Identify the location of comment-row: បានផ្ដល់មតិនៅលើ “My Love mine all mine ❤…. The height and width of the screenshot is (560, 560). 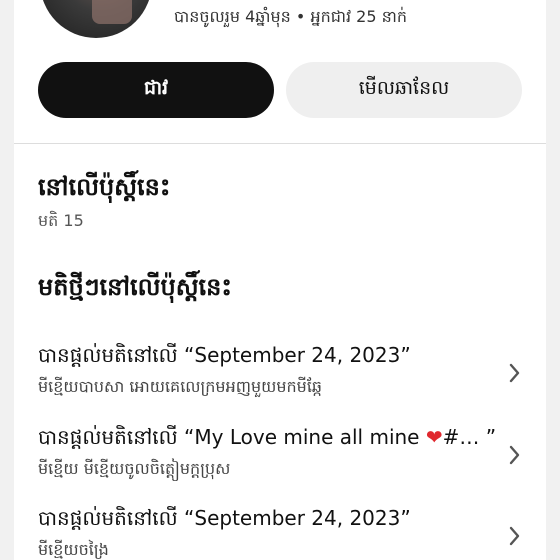
(280, 460).